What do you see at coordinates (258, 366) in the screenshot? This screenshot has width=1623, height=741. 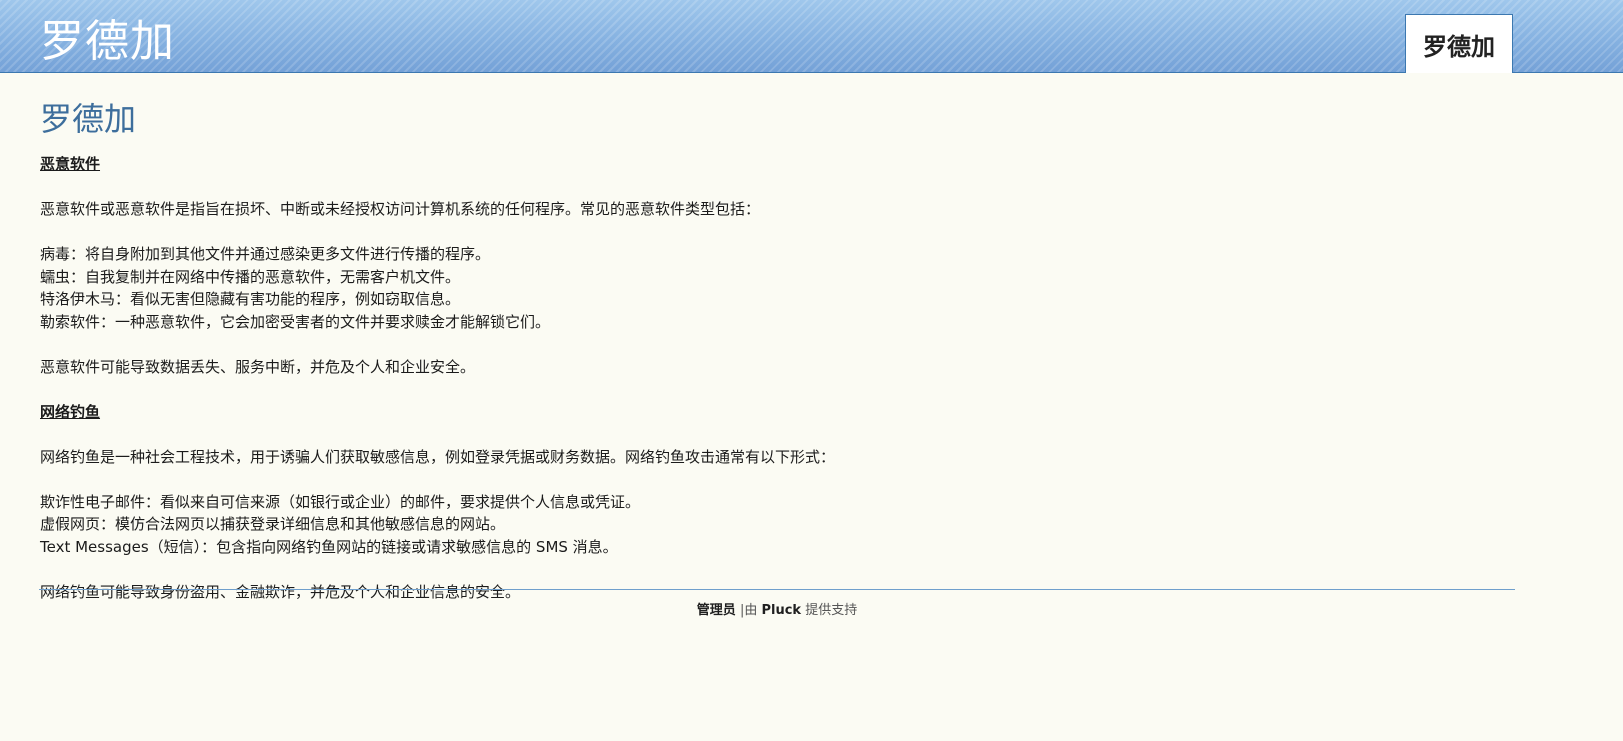 I see `malware-outro: 恶意软件可能导致数据丢失、服务中断，并危及个人和企业安全。` at bounding box center [258, 366].